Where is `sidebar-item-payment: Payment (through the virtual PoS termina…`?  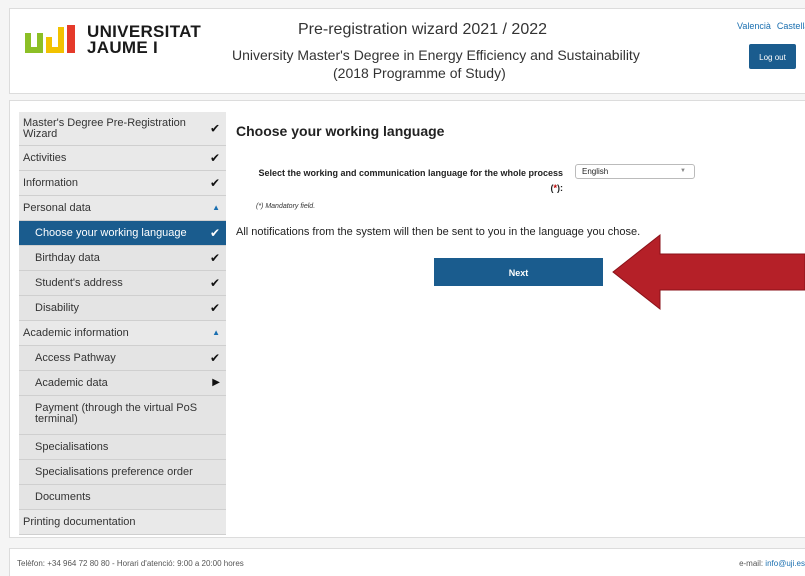
sidebar-item-payment: Payment (through the virtual PoS termina… is located at coordinates (122, 415).